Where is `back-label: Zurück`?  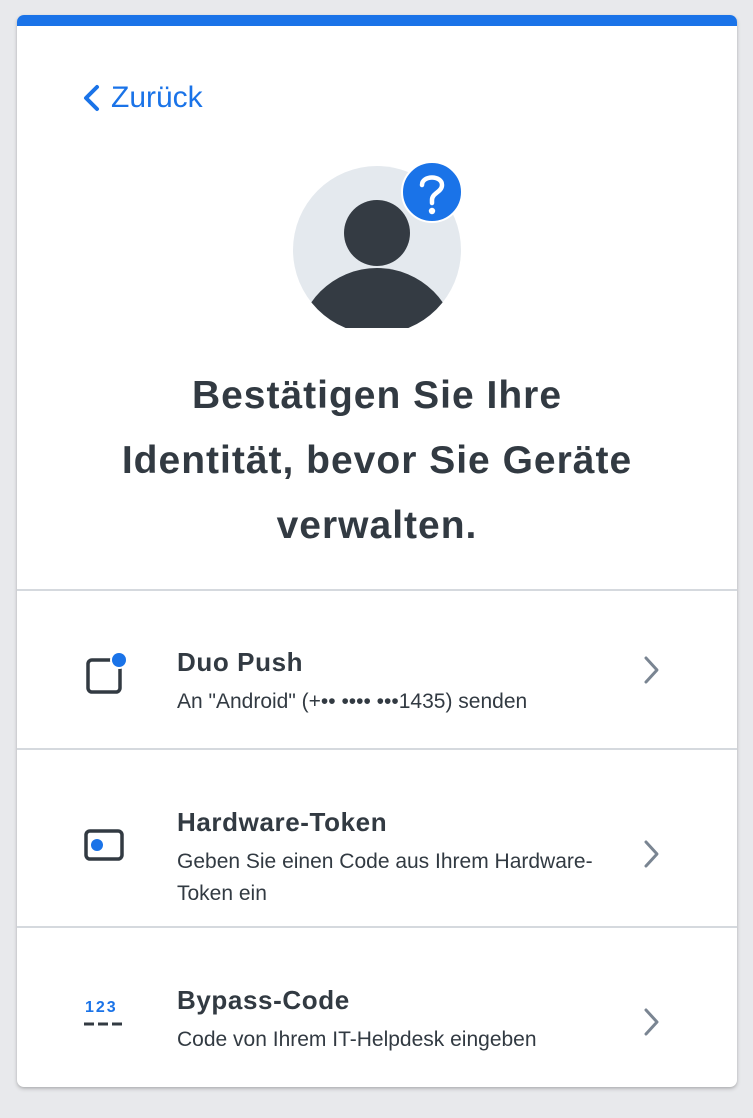 back-label: Zurück is located at coordinates (157, 97).